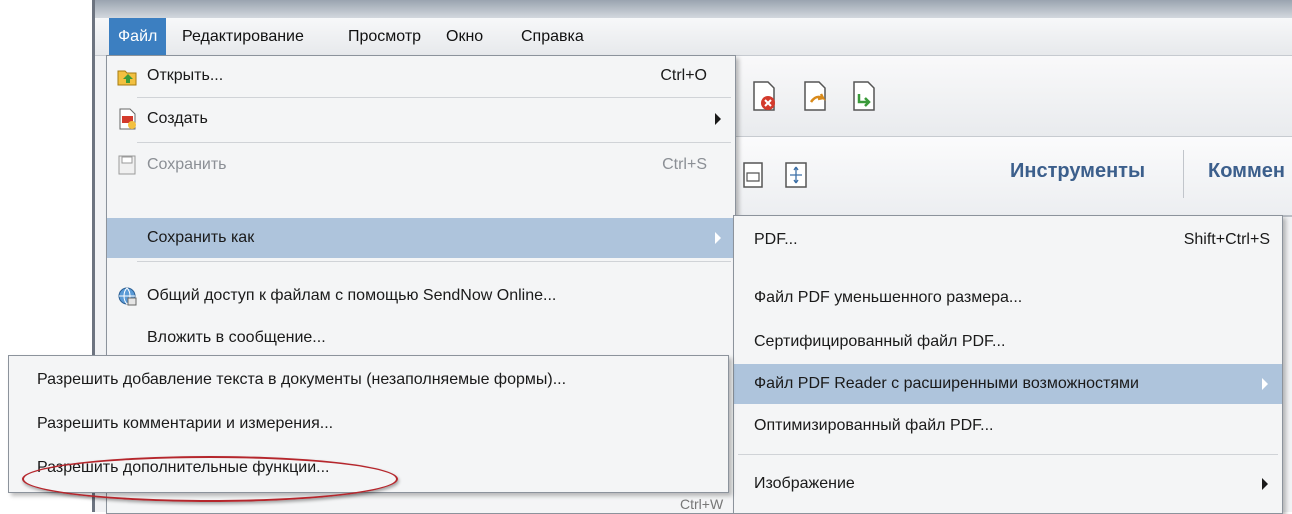  What do you see at coordinates (421, 119) in the screenshot?
I see `menu-item-create: Создать` at bounding box center [421, 119].